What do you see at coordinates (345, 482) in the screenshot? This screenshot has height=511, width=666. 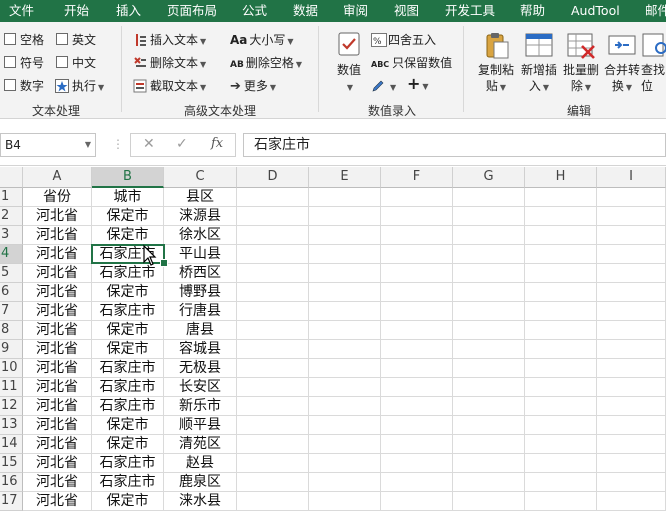 I see `cell-e16` at bounding box center [345, 482].